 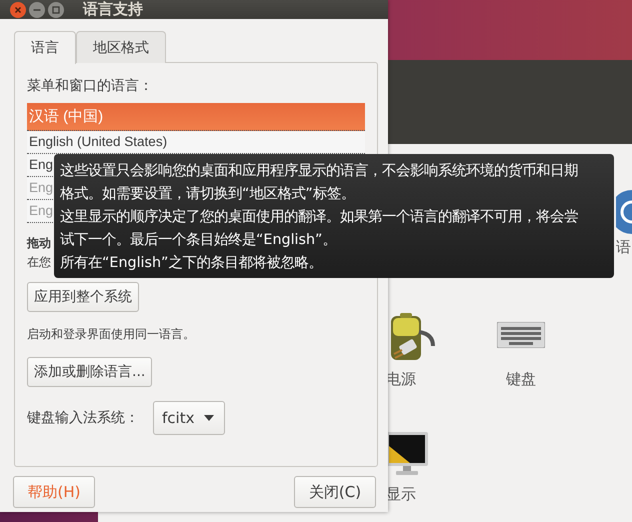 I want to click on tooltip-text: 这些设置只会影响您的桌面和应用程序显示的语言，不会影响系统环境的货币和日期, so click(x=319, y=171).